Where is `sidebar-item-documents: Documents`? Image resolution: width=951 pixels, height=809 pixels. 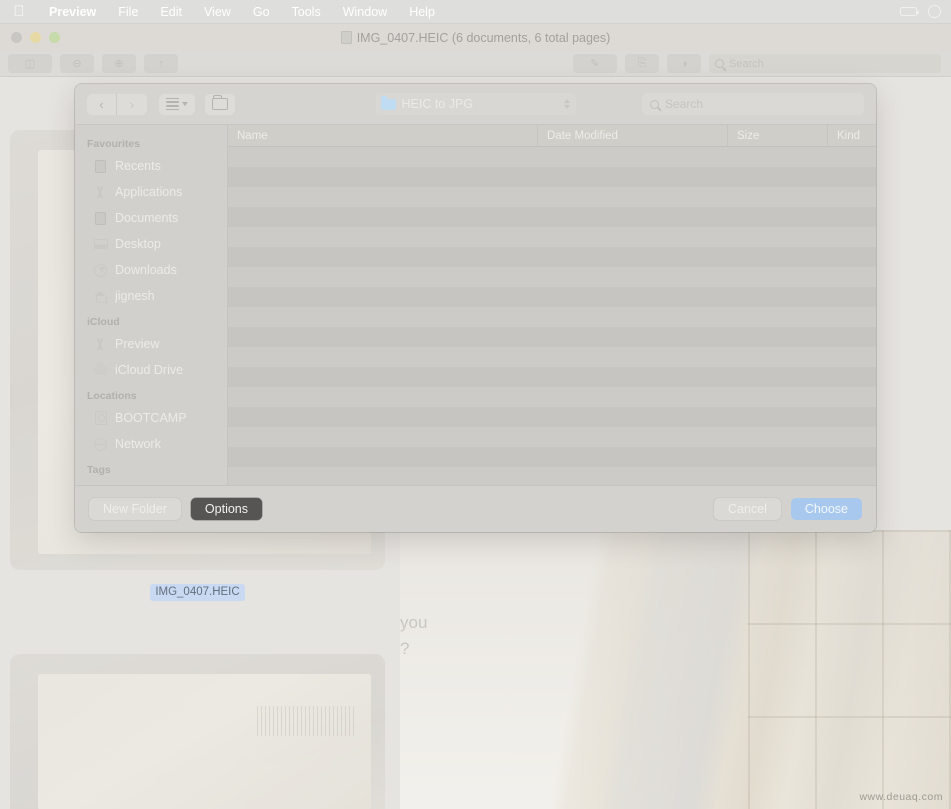 sidebar-item-documents: Documents is located at coordinates (151, 218).